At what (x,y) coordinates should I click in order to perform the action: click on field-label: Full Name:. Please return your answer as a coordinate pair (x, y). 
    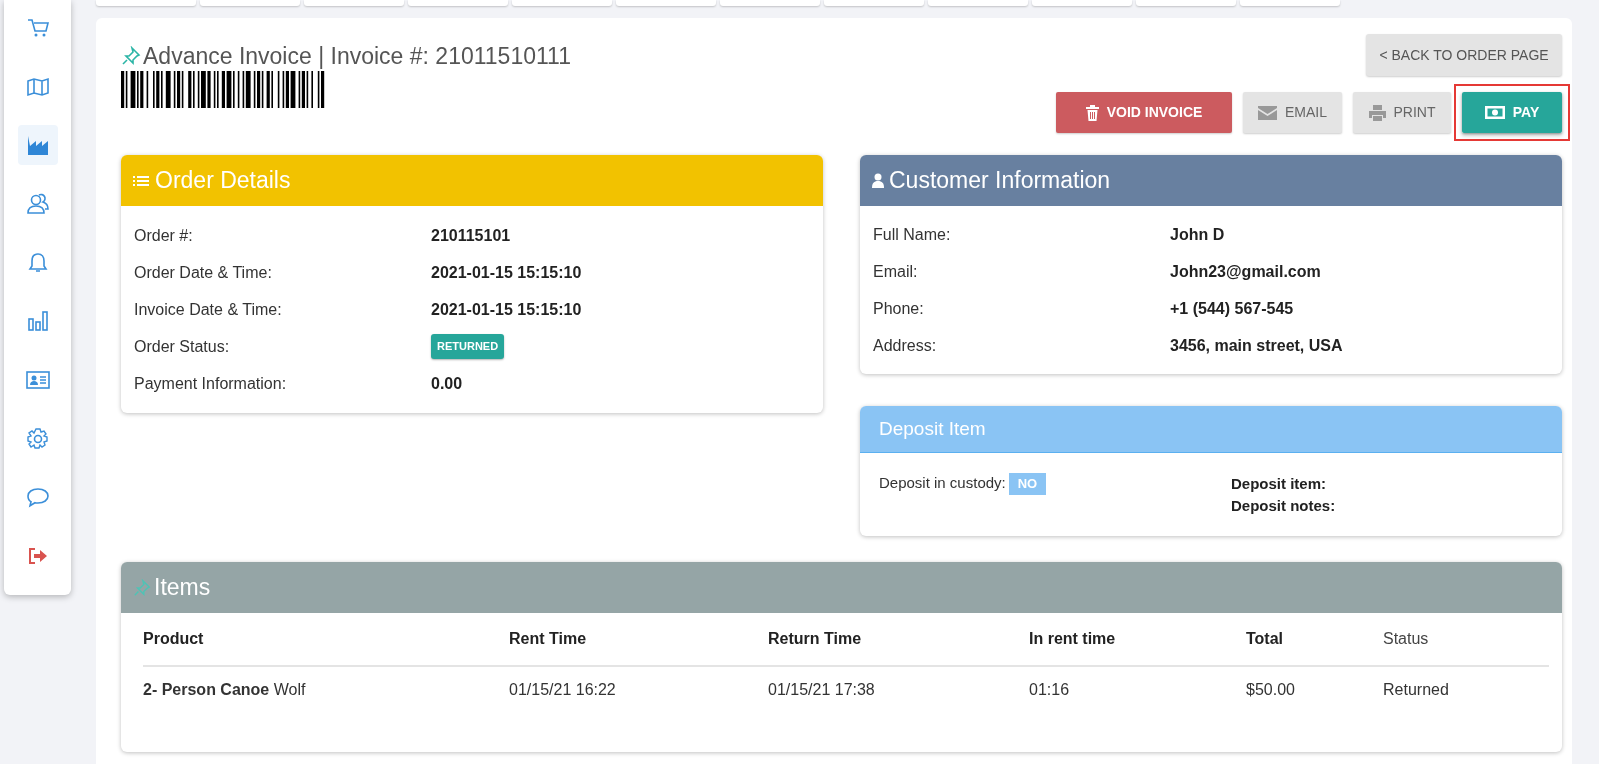
    Looking at the image, I should click on (912, 234).